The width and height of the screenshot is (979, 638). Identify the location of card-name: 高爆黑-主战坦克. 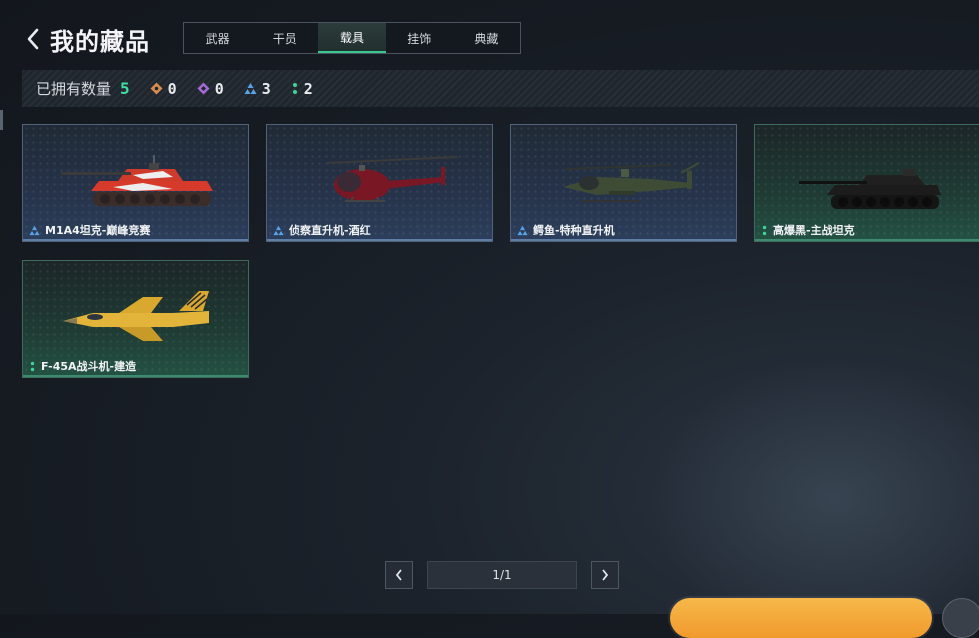
(808, 230).